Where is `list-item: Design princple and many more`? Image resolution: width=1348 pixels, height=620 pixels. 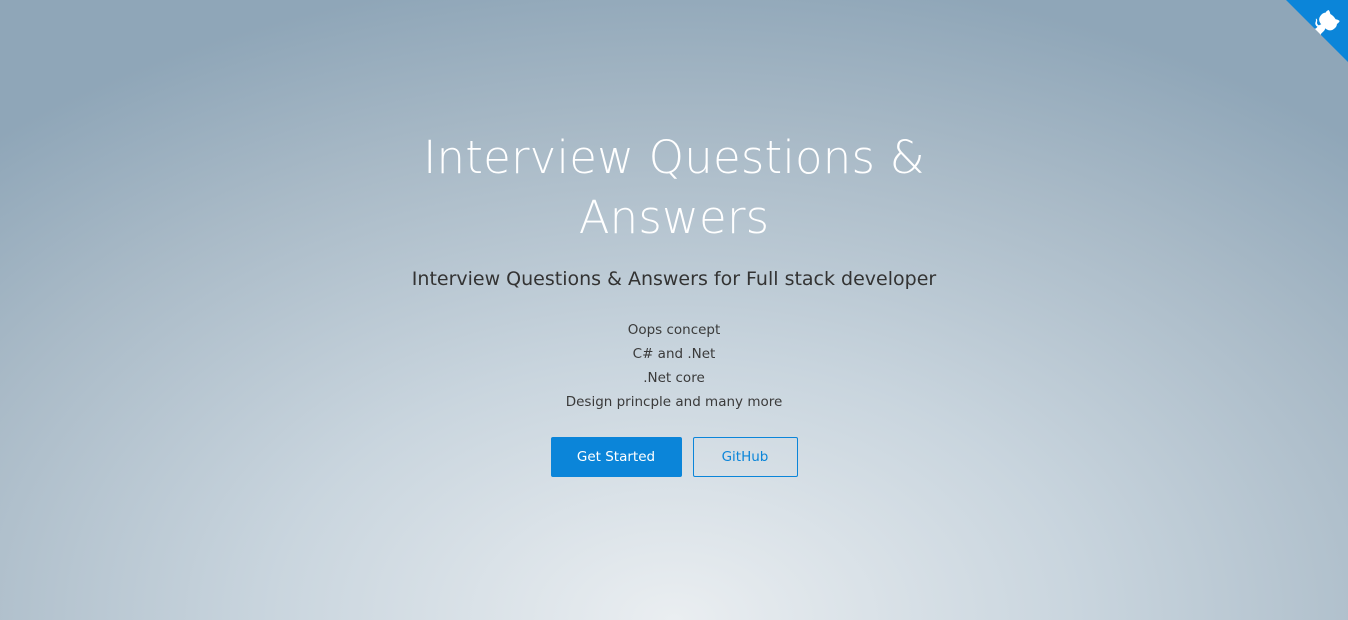
list-item: Design princple and many more is located at coordinates (674, 402).